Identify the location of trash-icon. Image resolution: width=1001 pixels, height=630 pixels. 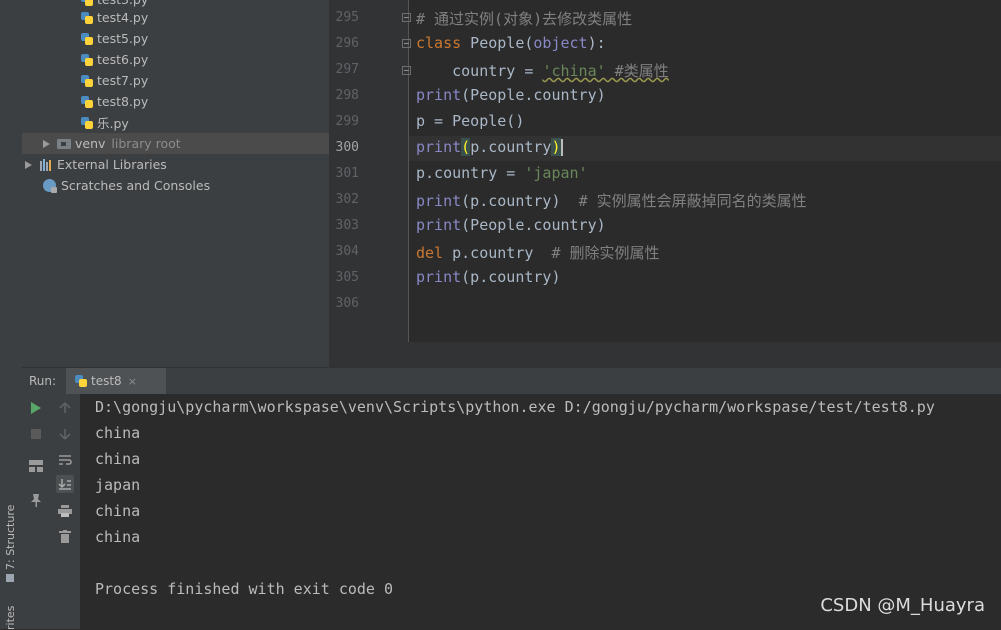
(65, 536).